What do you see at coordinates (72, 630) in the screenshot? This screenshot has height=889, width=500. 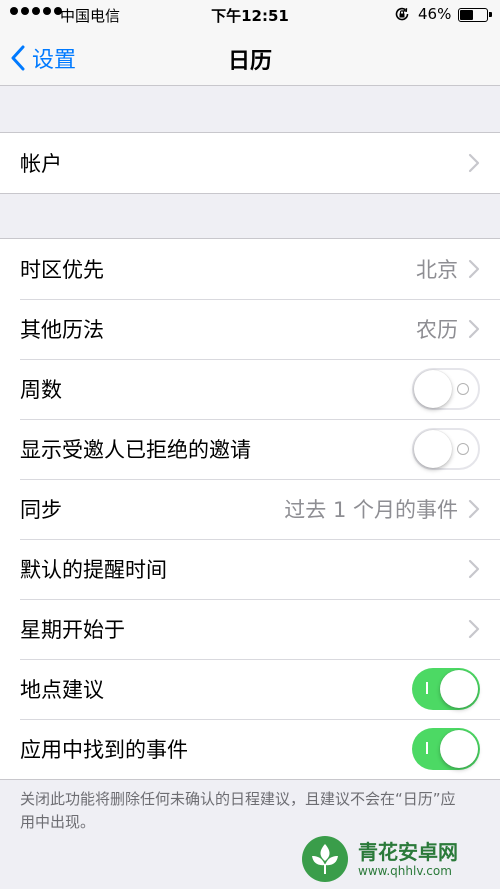 I see `settings-row-label: 星期开始于` at bounding box center [72, 630].